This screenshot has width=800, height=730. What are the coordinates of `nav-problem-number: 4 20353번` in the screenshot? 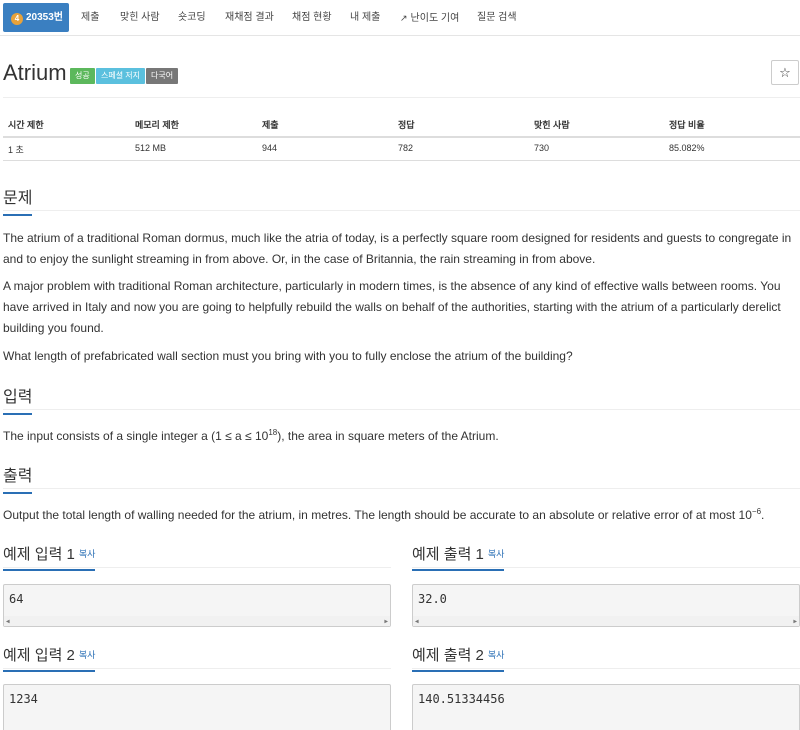 It's located at (36, 17).